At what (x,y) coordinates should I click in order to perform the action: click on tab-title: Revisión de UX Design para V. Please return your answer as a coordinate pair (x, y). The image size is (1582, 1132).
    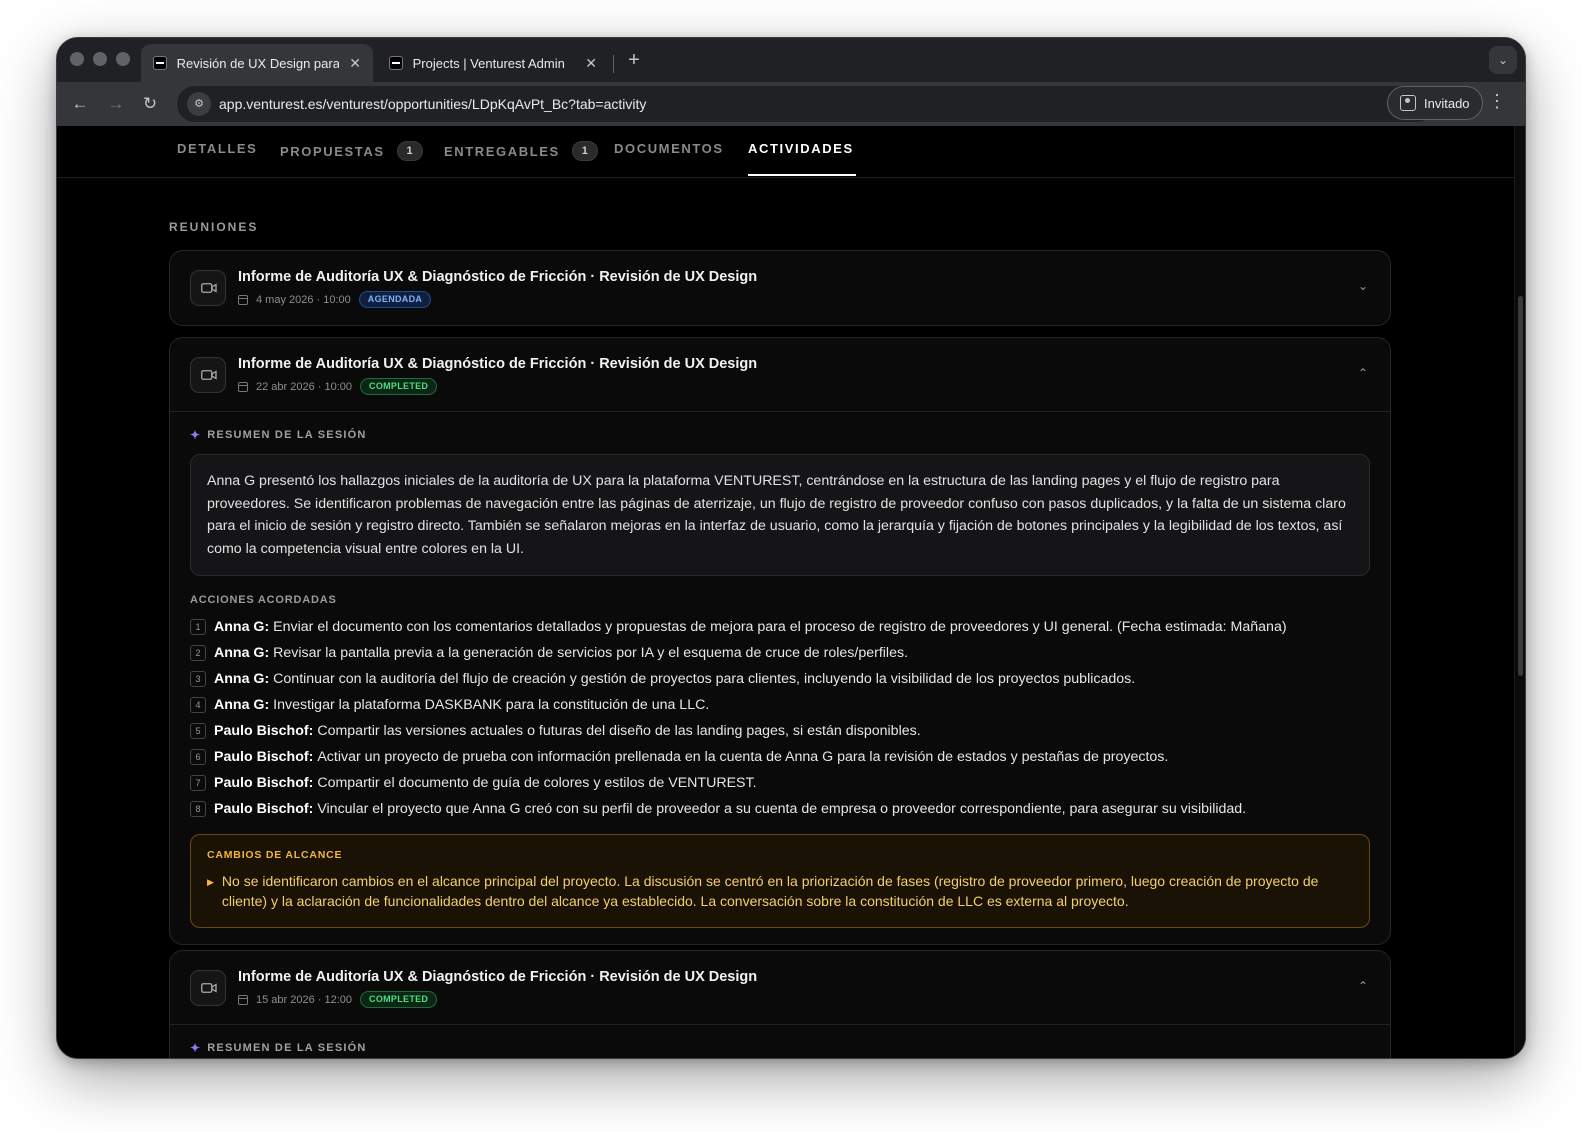
    Looking at the image, I should click on (258, 63).